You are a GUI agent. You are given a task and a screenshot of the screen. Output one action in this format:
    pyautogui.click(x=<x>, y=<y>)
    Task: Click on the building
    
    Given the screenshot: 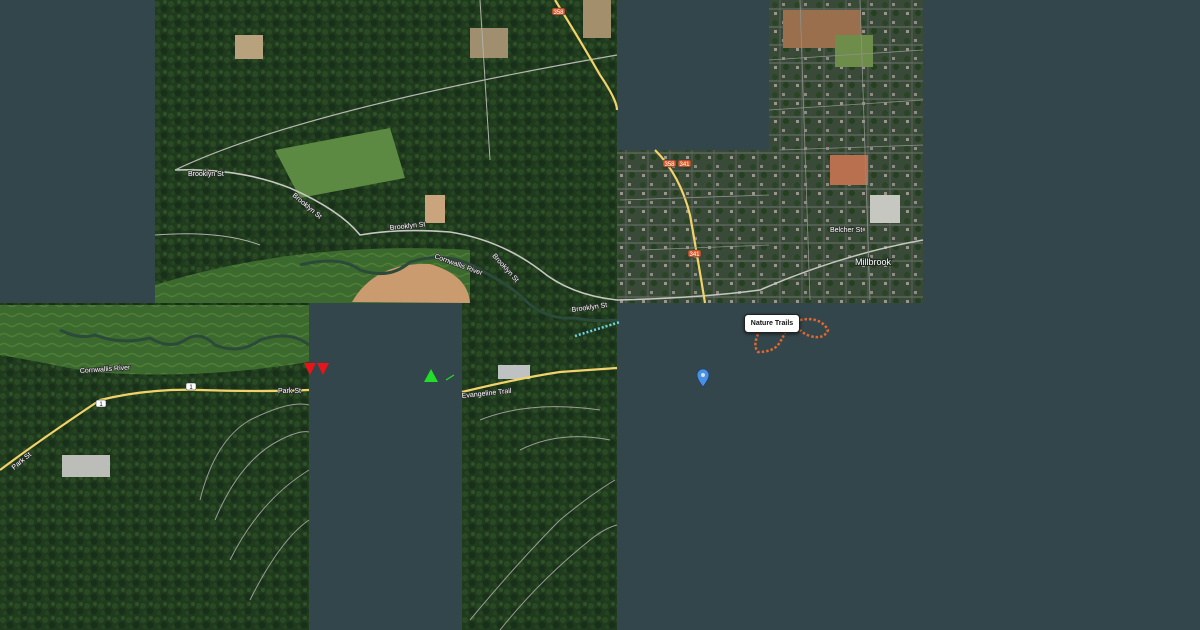 What is the action you would take?
    pyautogui.click(x=885, y=209)
    